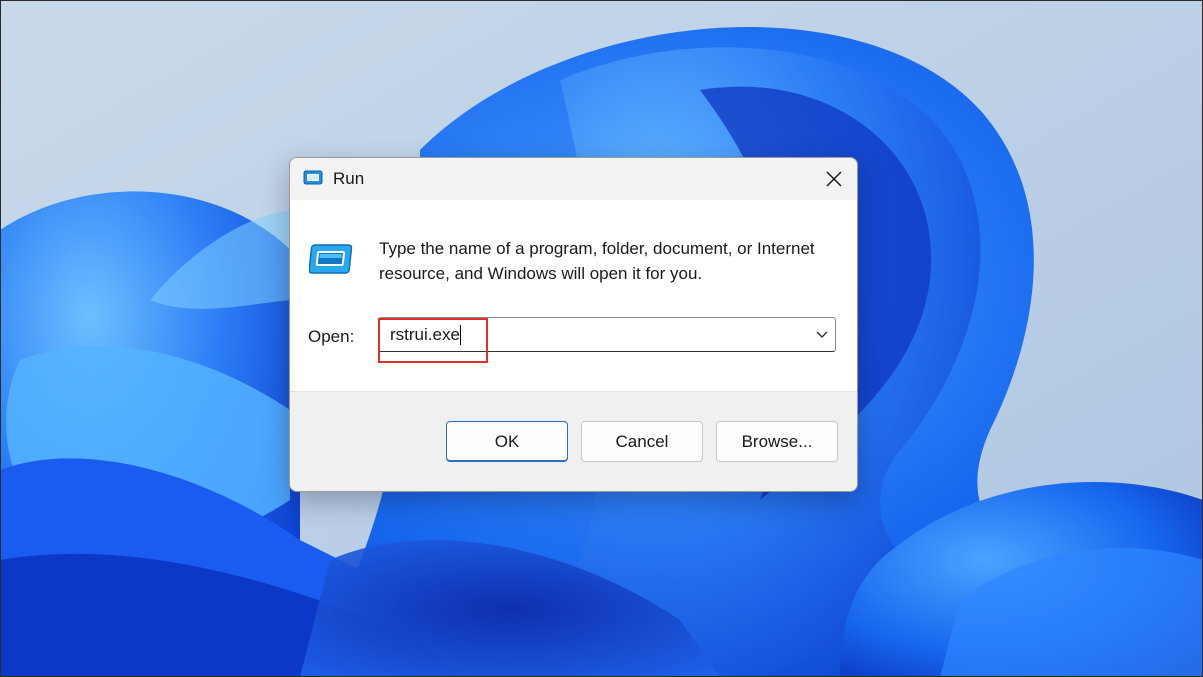  Describe the element at coordinates (822, 334) in the screenshot. I see `chevron-down-icon` at that location.